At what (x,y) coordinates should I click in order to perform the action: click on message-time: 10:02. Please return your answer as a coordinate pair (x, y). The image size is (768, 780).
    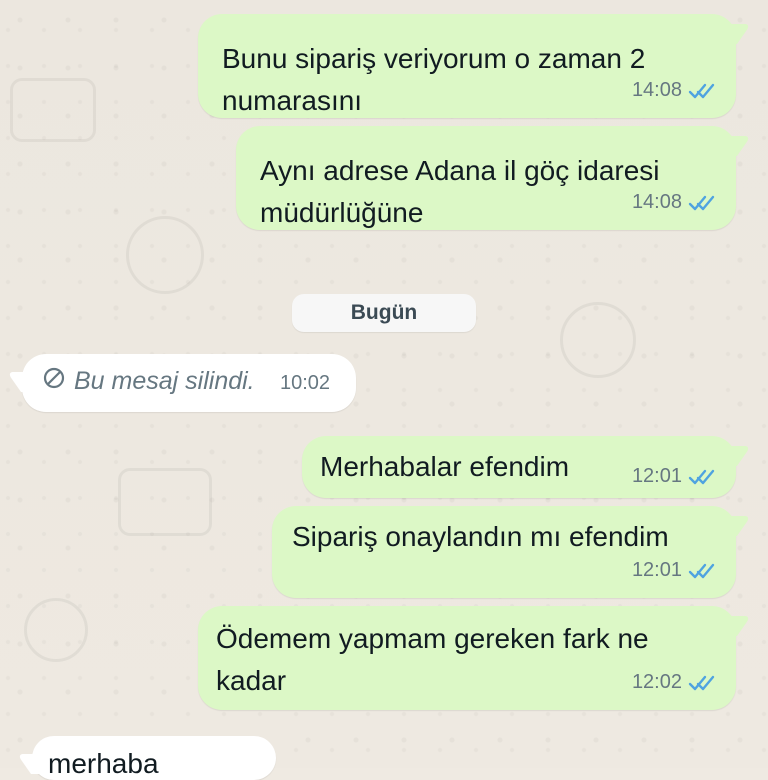
    Looking at the image, I should click on (305, 383).